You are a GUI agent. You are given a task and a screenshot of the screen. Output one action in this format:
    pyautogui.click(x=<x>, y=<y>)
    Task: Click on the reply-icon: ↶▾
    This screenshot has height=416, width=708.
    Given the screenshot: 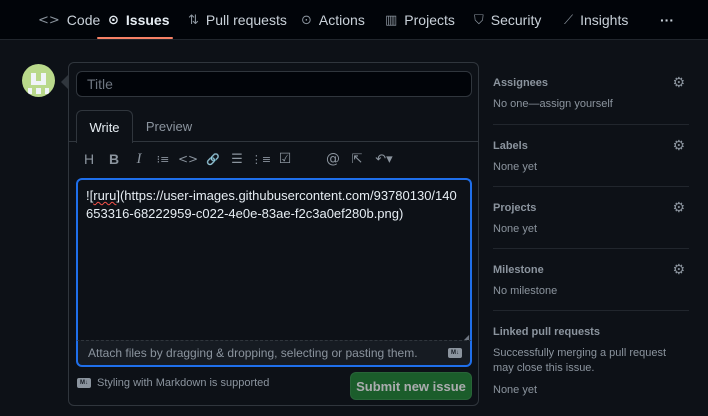 What is the action you would take?
    pyautogui.click(x=384, y=159)
    